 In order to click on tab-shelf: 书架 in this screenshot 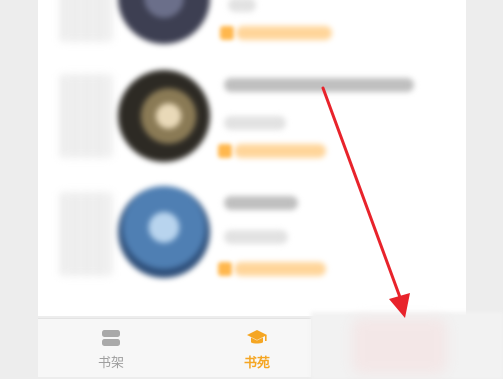, I will do `click(111, 348)`.